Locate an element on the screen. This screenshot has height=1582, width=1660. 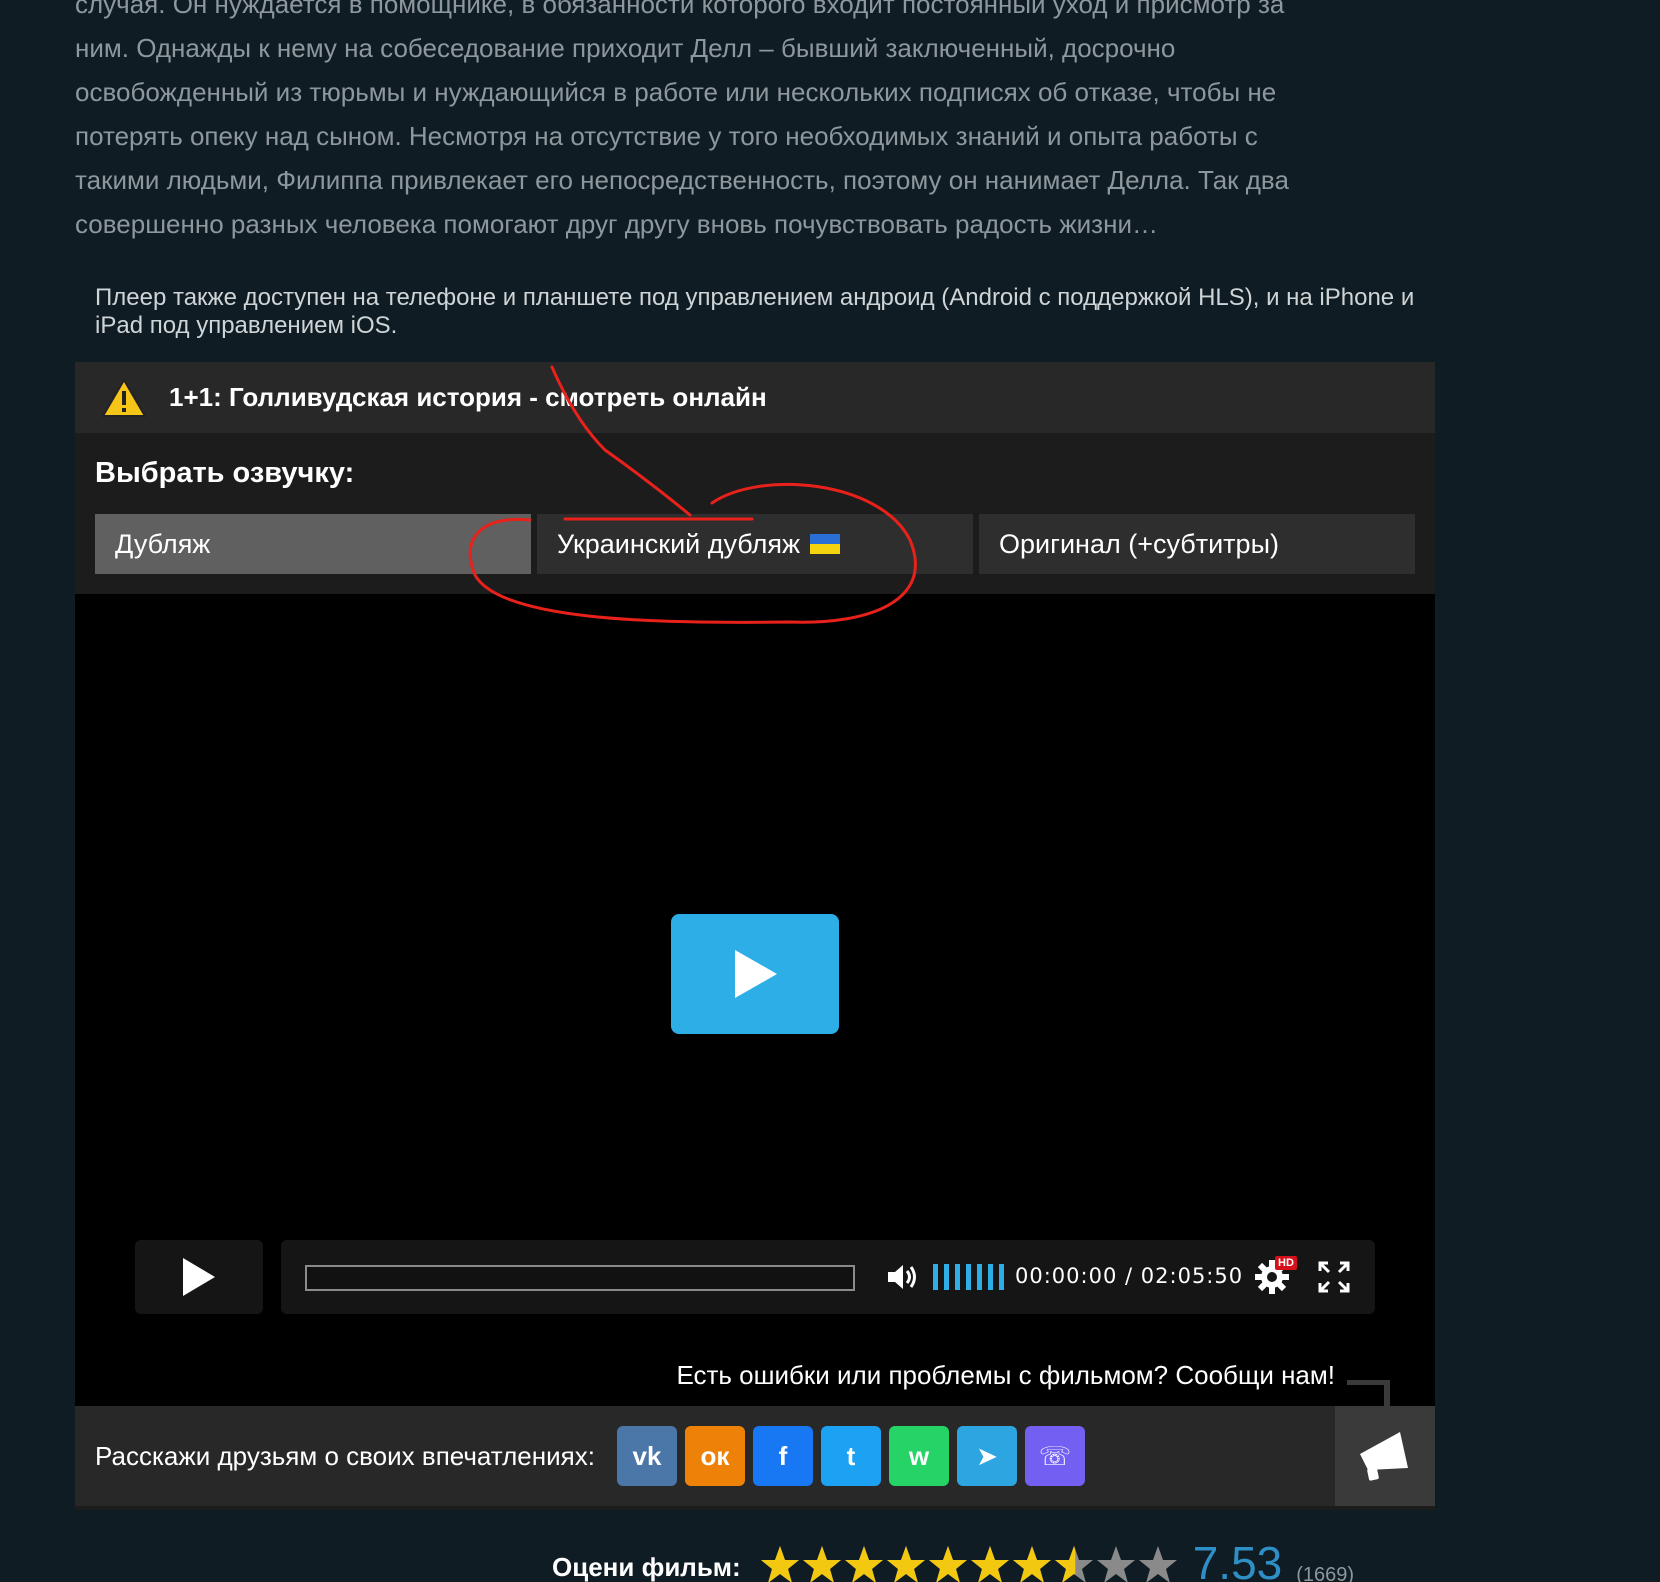
whatsapp-share-button: w is located at coordinates (918, 1456).